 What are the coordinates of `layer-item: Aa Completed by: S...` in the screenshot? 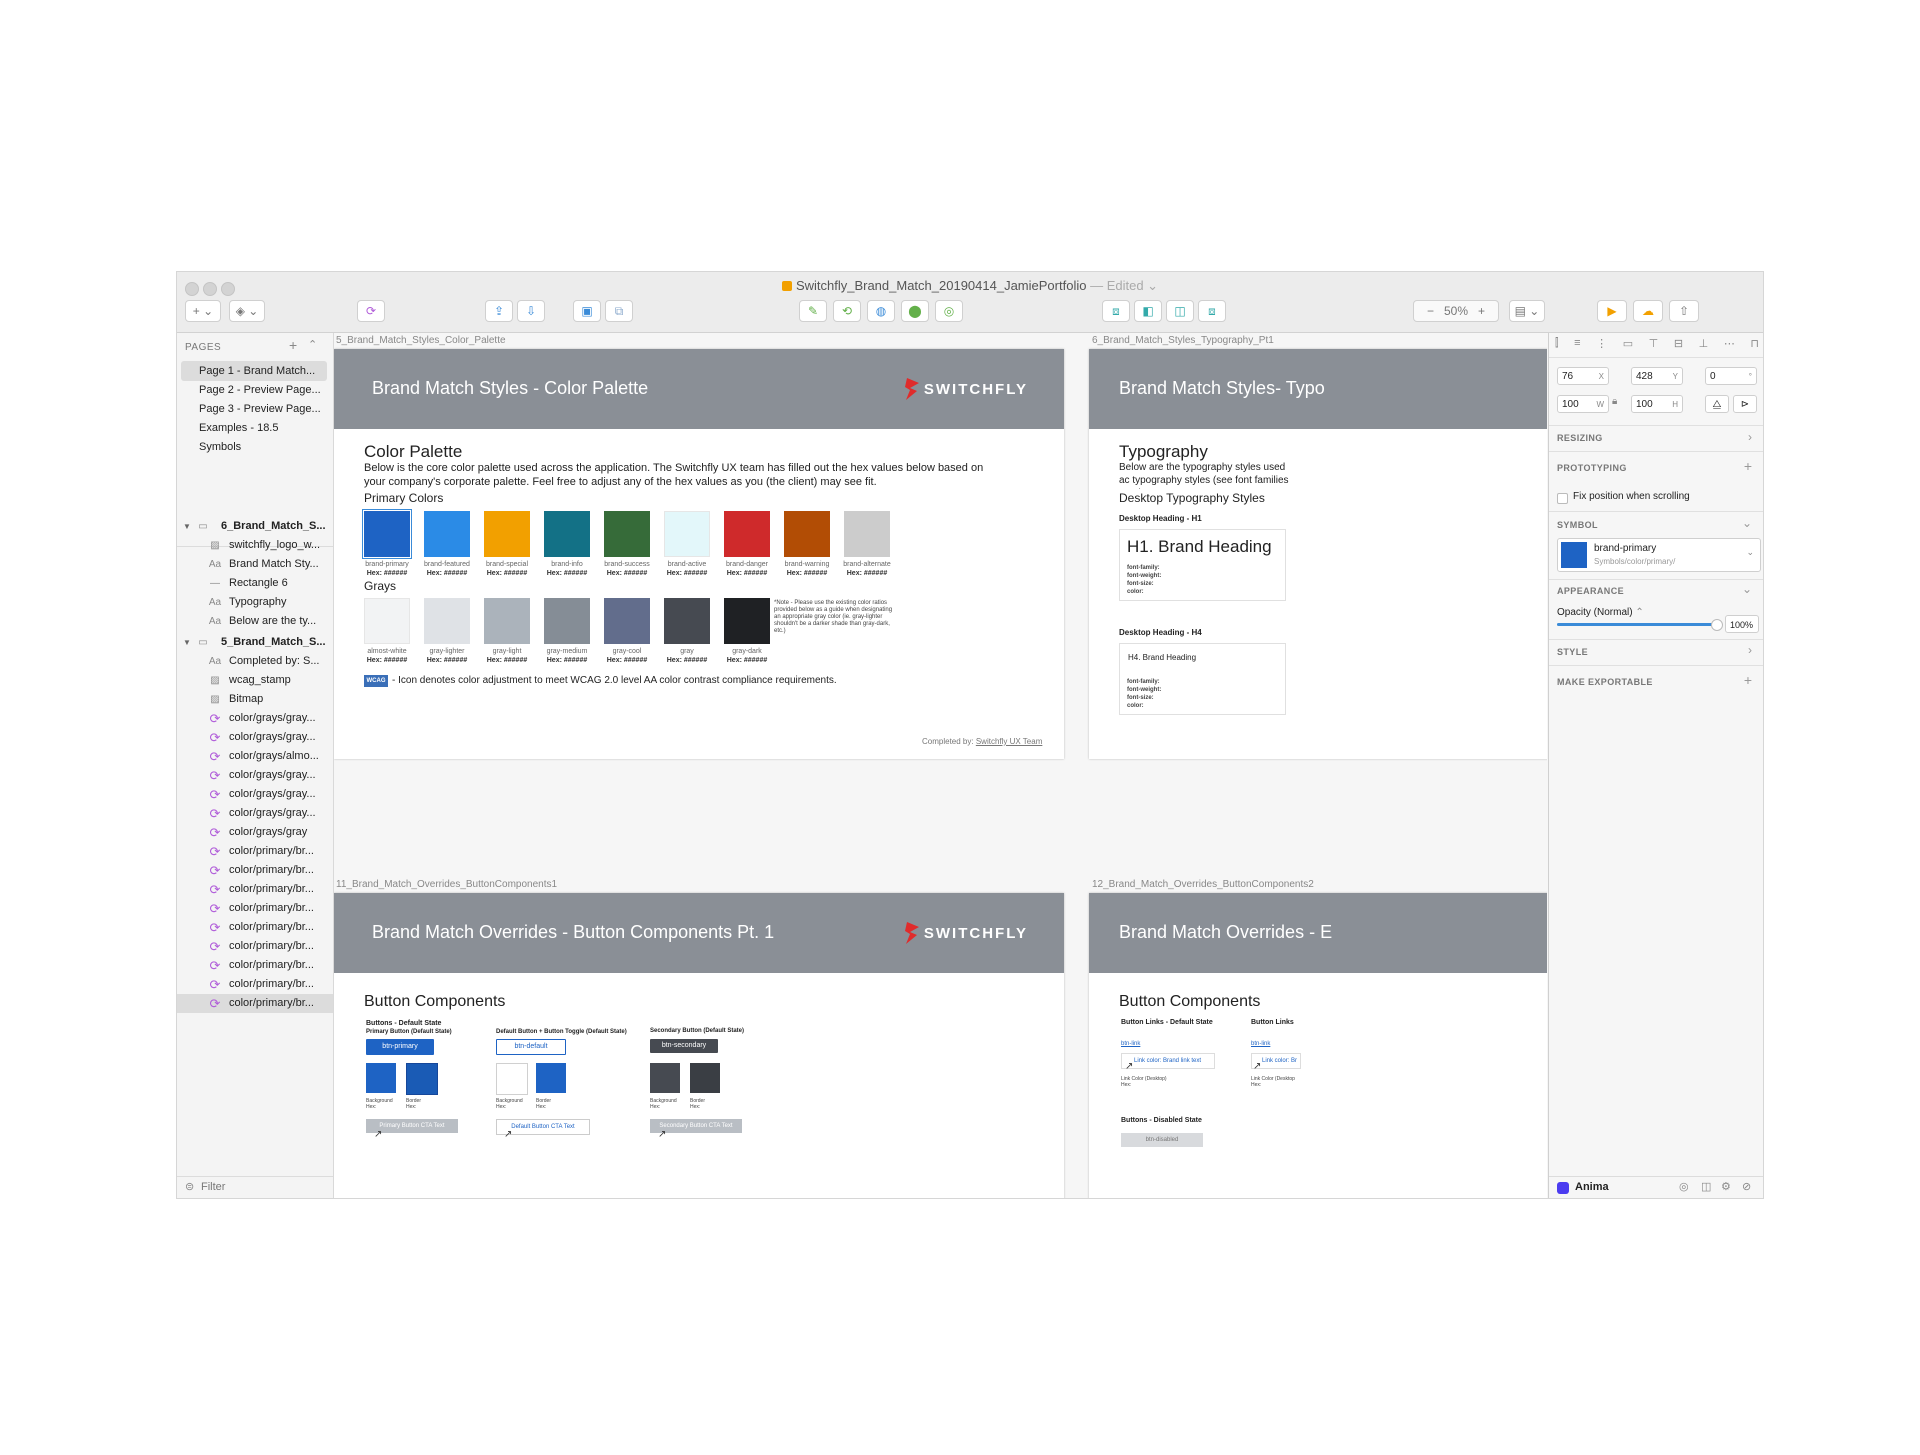 It's located at (255, 661).